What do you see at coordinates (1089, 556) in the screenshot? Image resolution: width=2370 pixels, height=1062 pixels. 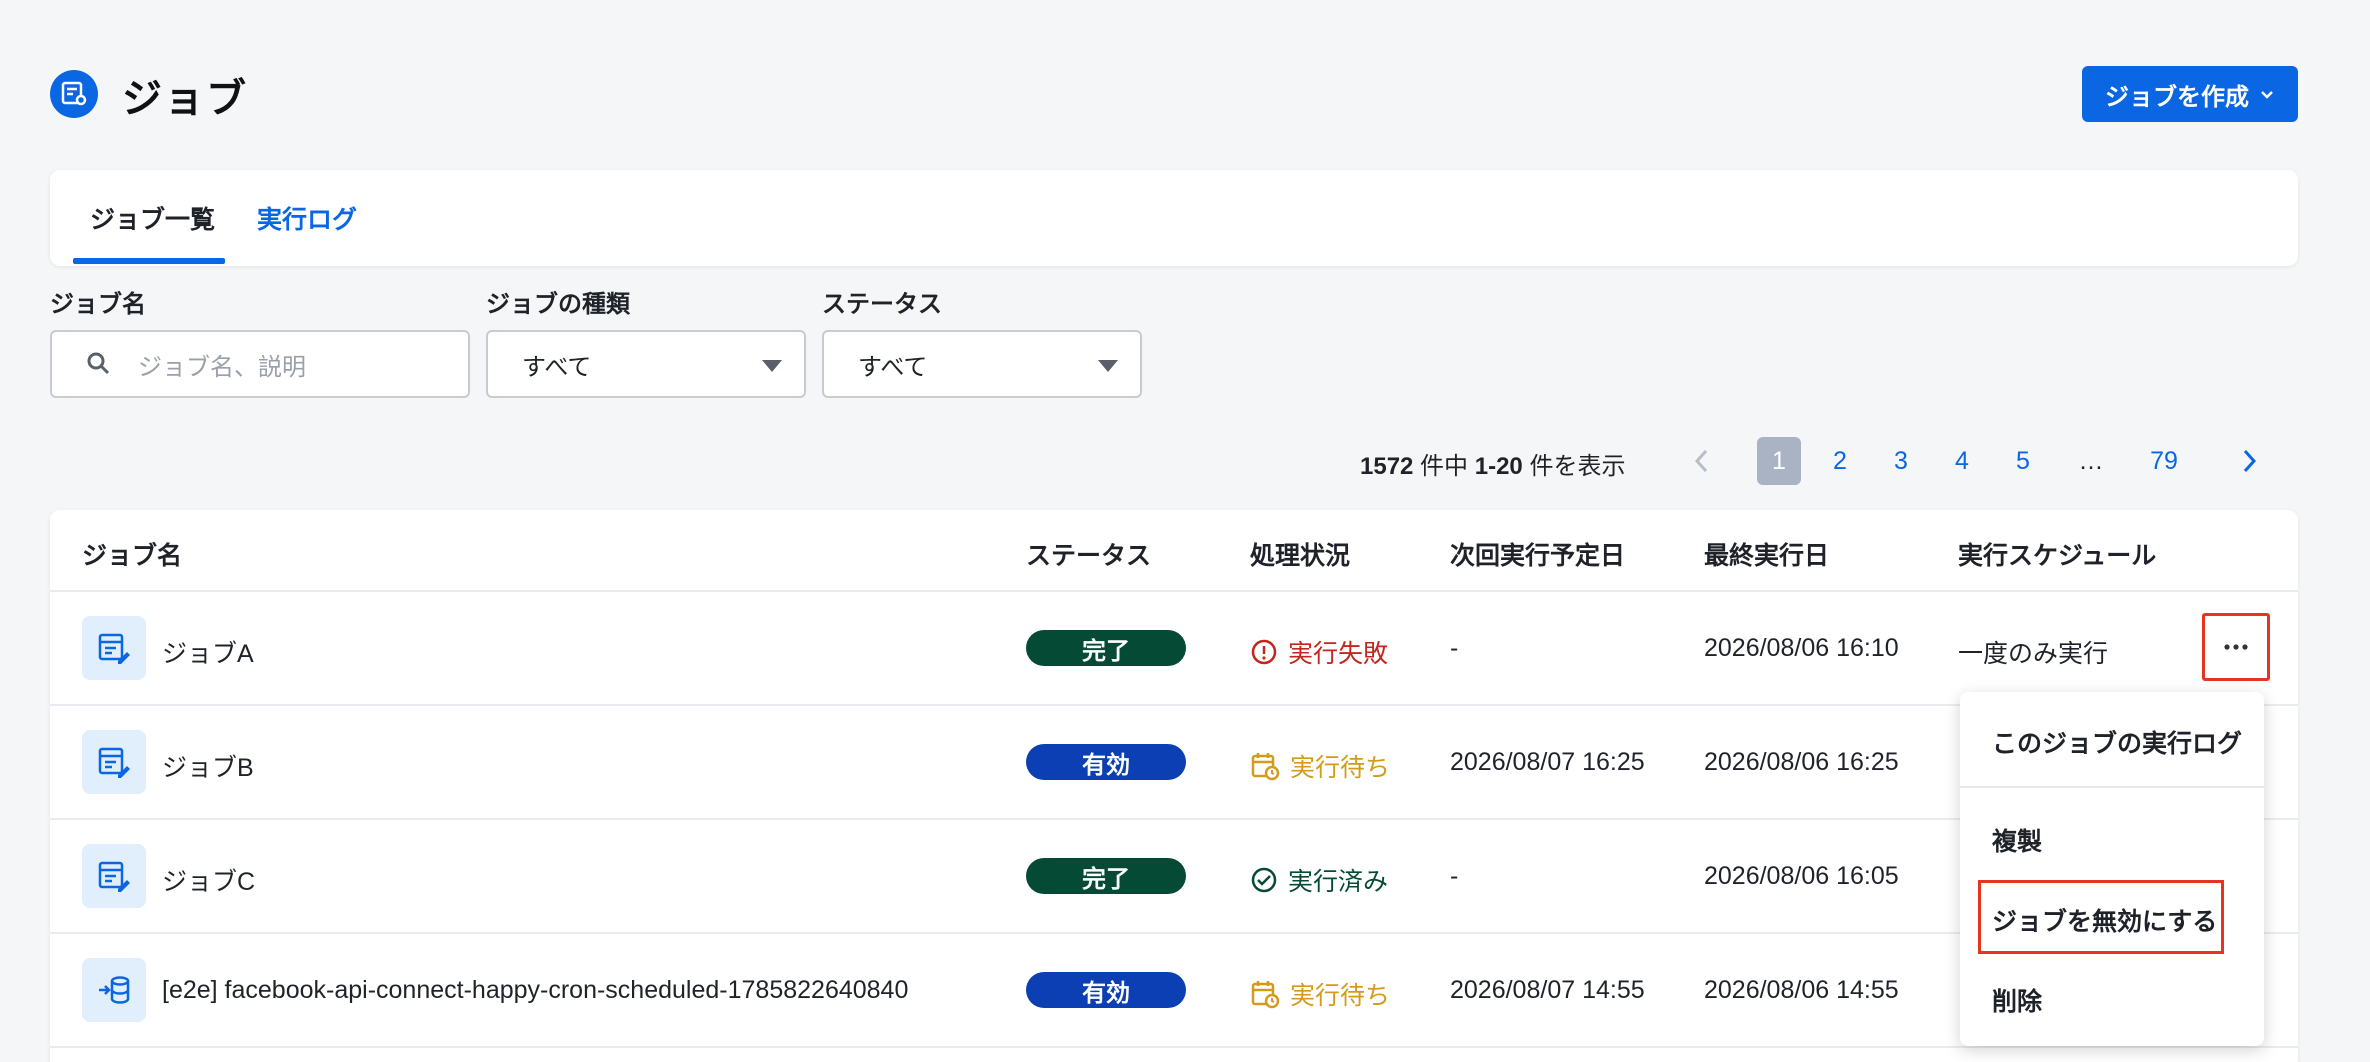 I see `column-header-status: ステータス` at bounding box center [1089, 556].